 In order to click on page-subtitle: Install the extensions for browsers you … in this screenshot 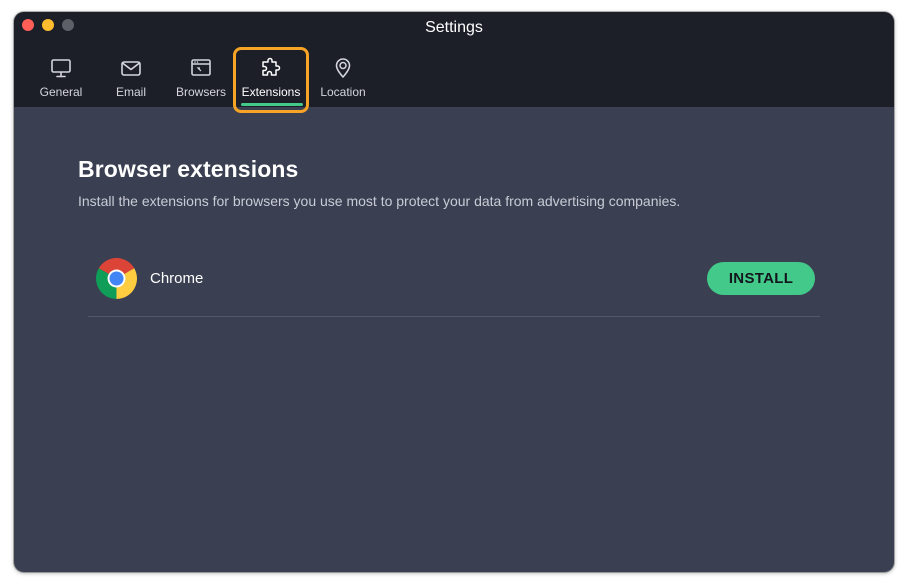, I will do `click(379, 201)`.